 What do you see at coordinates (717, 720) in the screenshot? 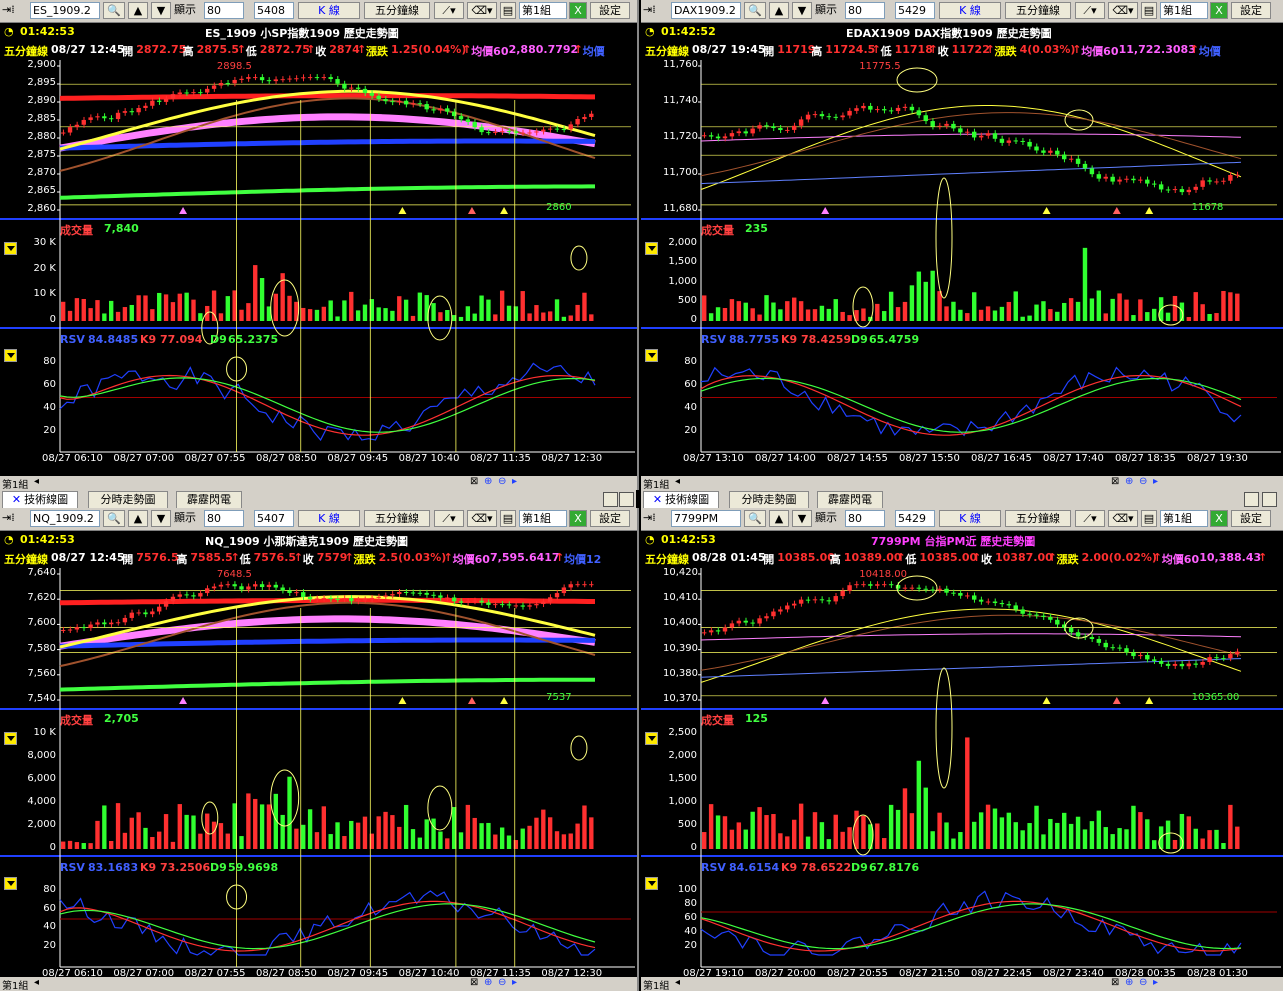
I see `volume-label: 成交量` at bounding box center [717, 720].